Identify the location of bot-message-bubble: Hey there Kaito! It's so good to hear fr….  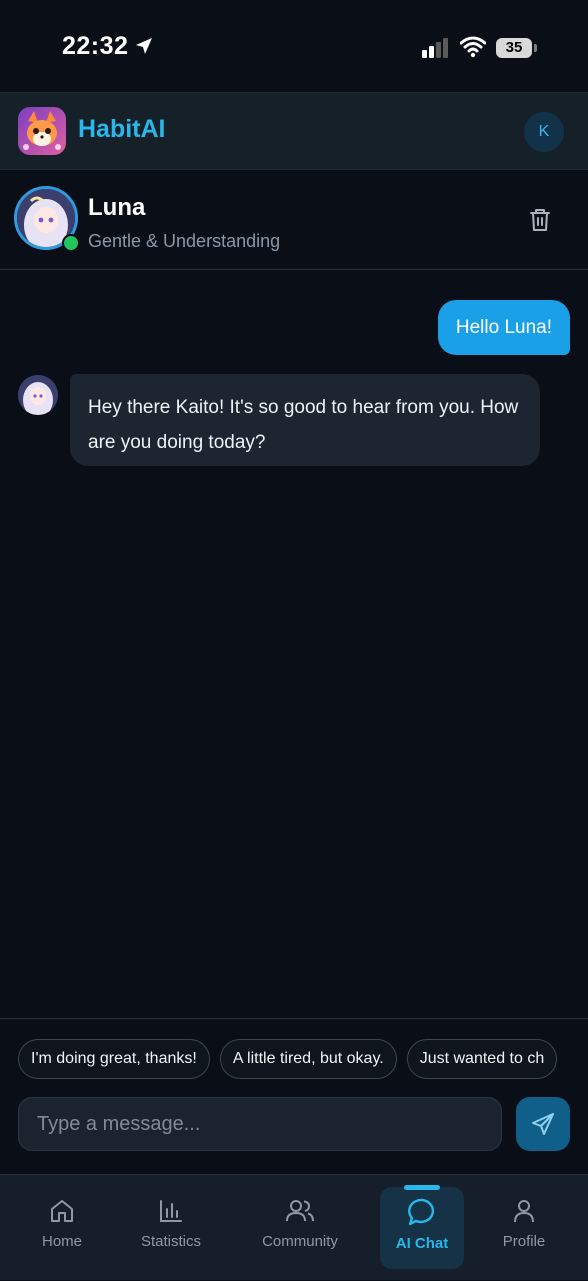
(305, 420).